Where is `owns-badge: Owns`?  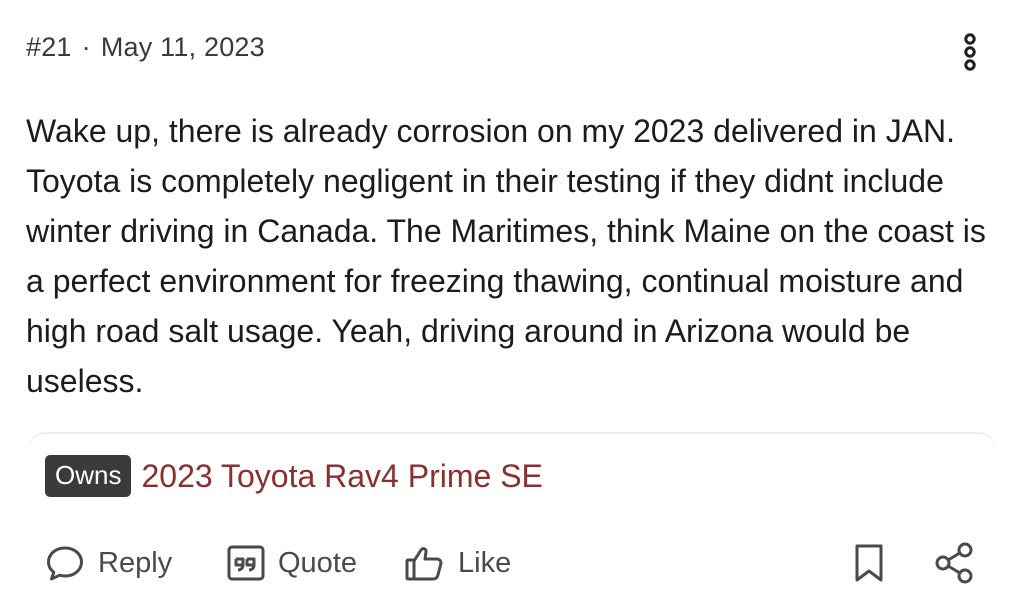
owns-badge: Owns is located at coordinates (88, 476).